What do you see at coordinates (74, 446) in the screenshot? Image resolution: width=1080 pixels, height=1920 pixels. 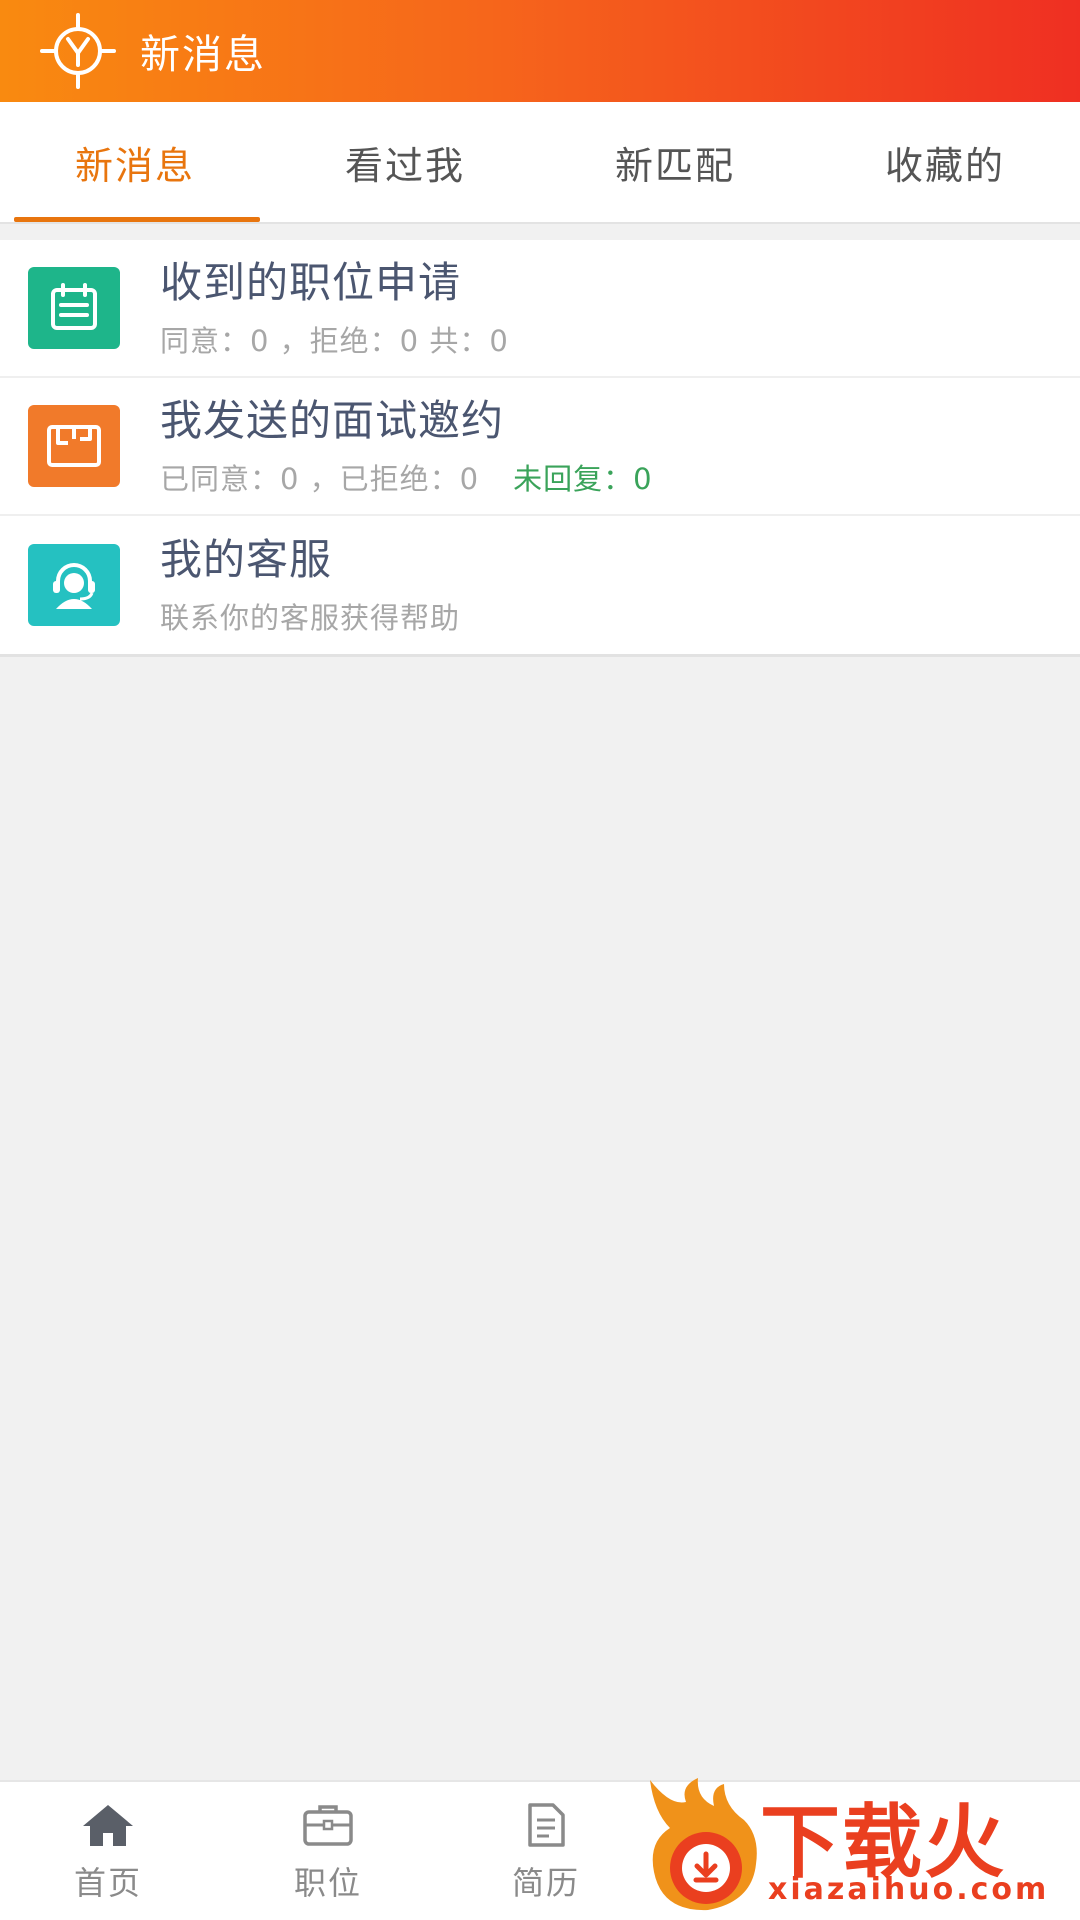 I see `store-icon` at bounding box center [74, 446].